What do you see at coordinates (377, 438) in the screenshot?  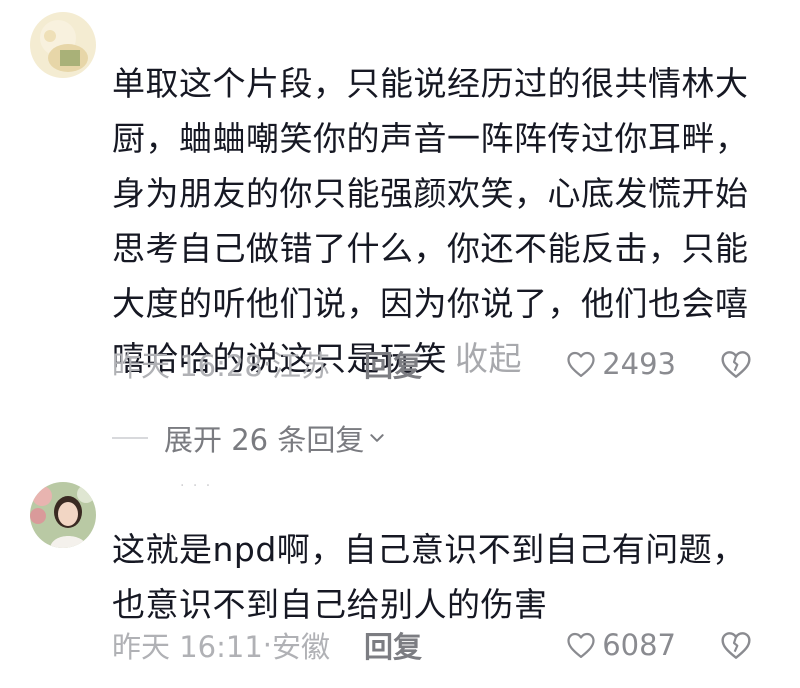 I see `chevron-down-icon` at bounding box center [377, 438].